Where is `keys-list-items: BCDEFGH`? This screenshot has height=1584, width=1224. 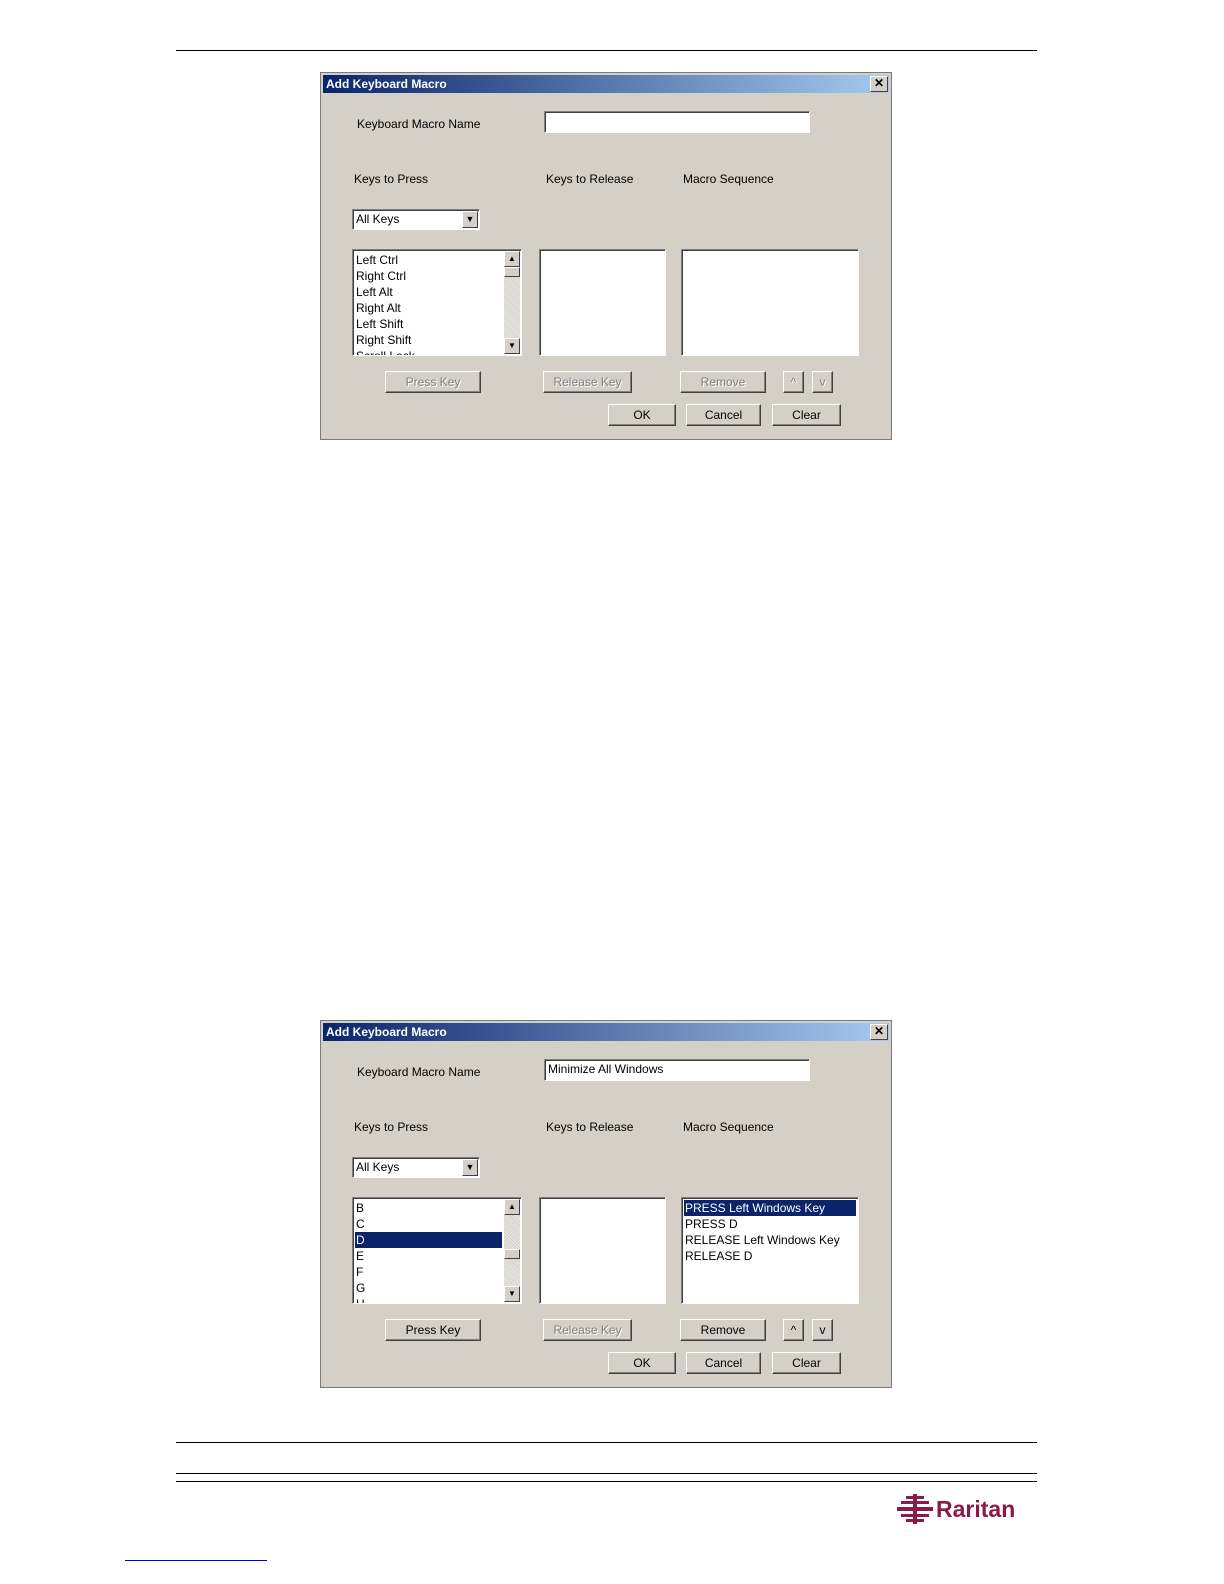 keys-list-items: BCDEFGH is located at coordinates (428, 1251).